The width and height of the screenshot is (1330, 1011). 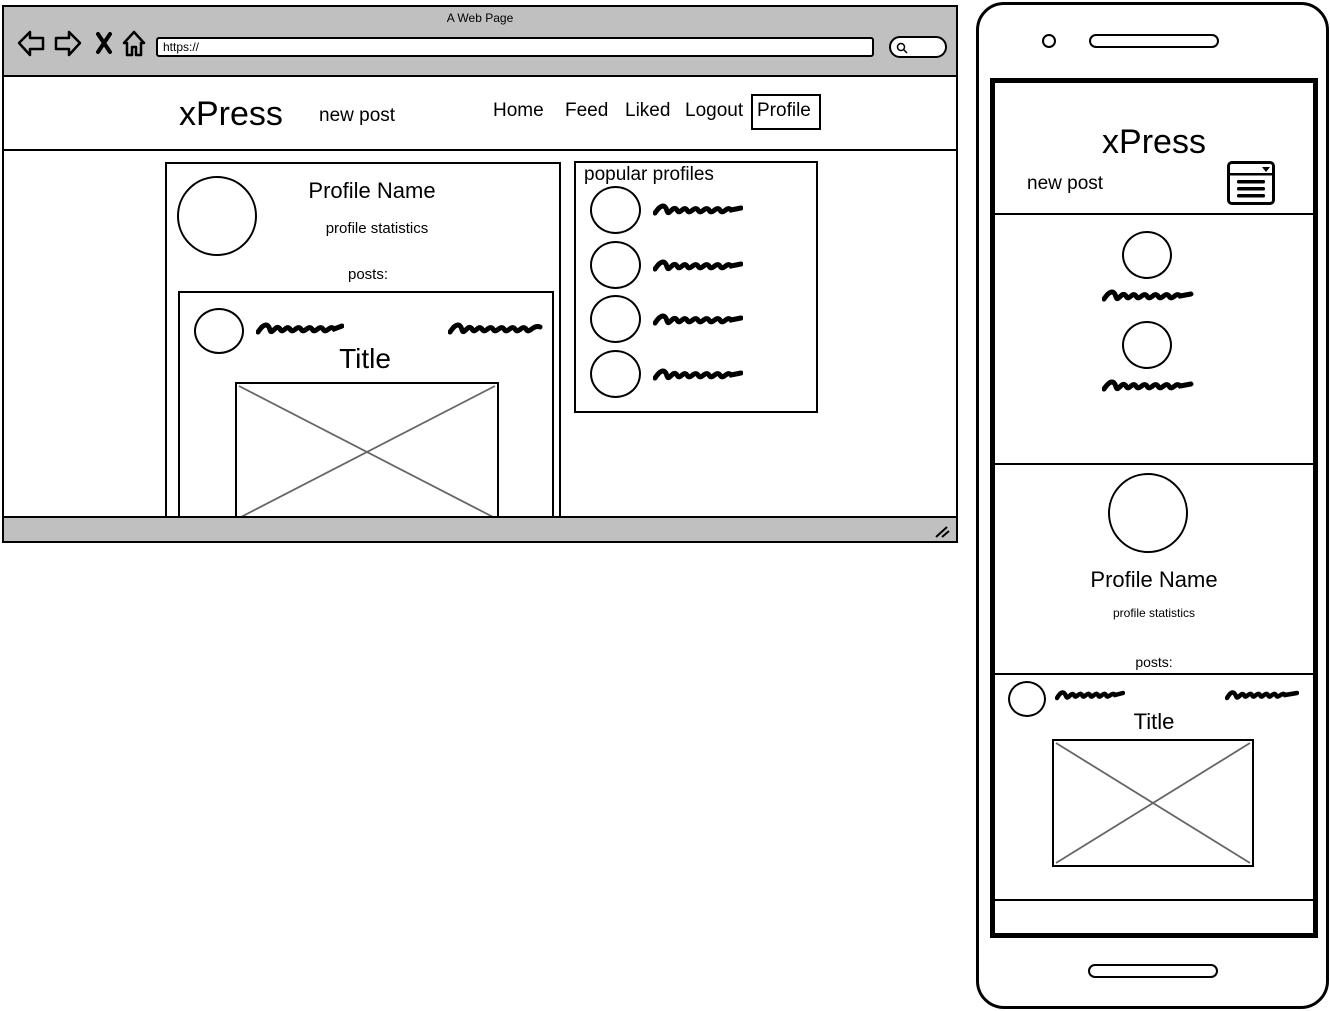 I want to click on nav-feed: Feed, so click(x=586, y=111).